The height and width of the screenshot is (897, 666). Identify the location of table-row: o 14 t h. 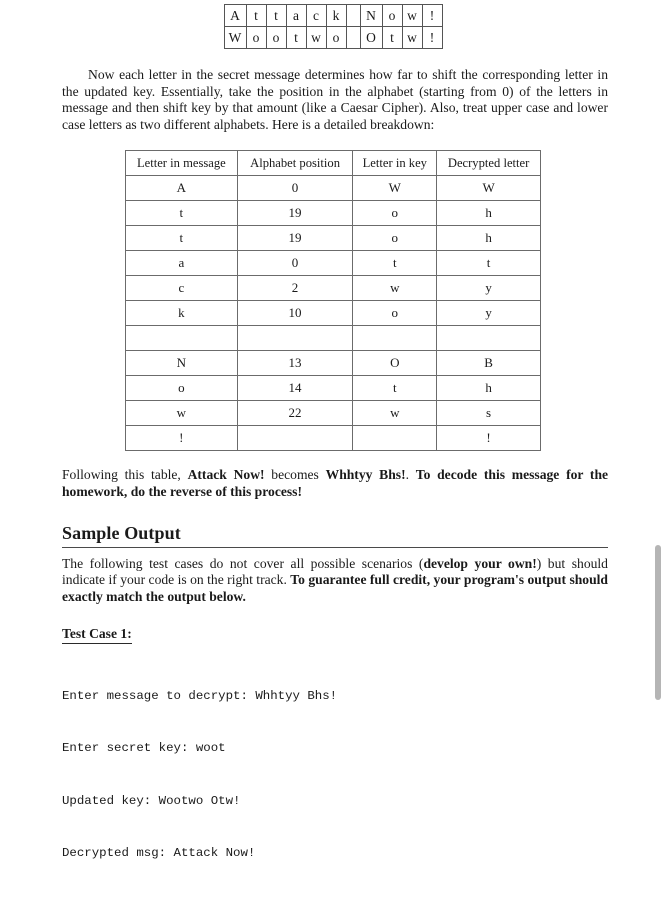
(333, 388).